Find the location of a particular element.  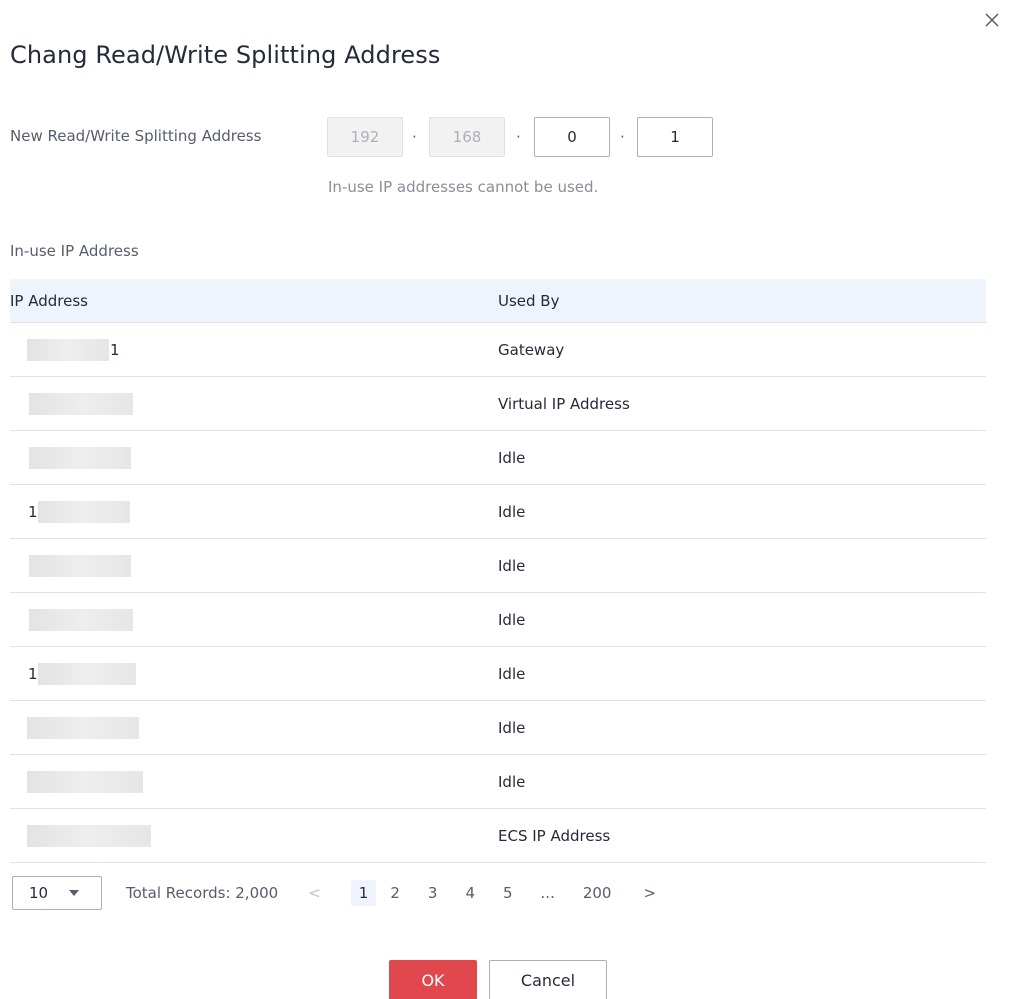

total-records: Total Records: 2,000 is located at coordinates (202, 893).